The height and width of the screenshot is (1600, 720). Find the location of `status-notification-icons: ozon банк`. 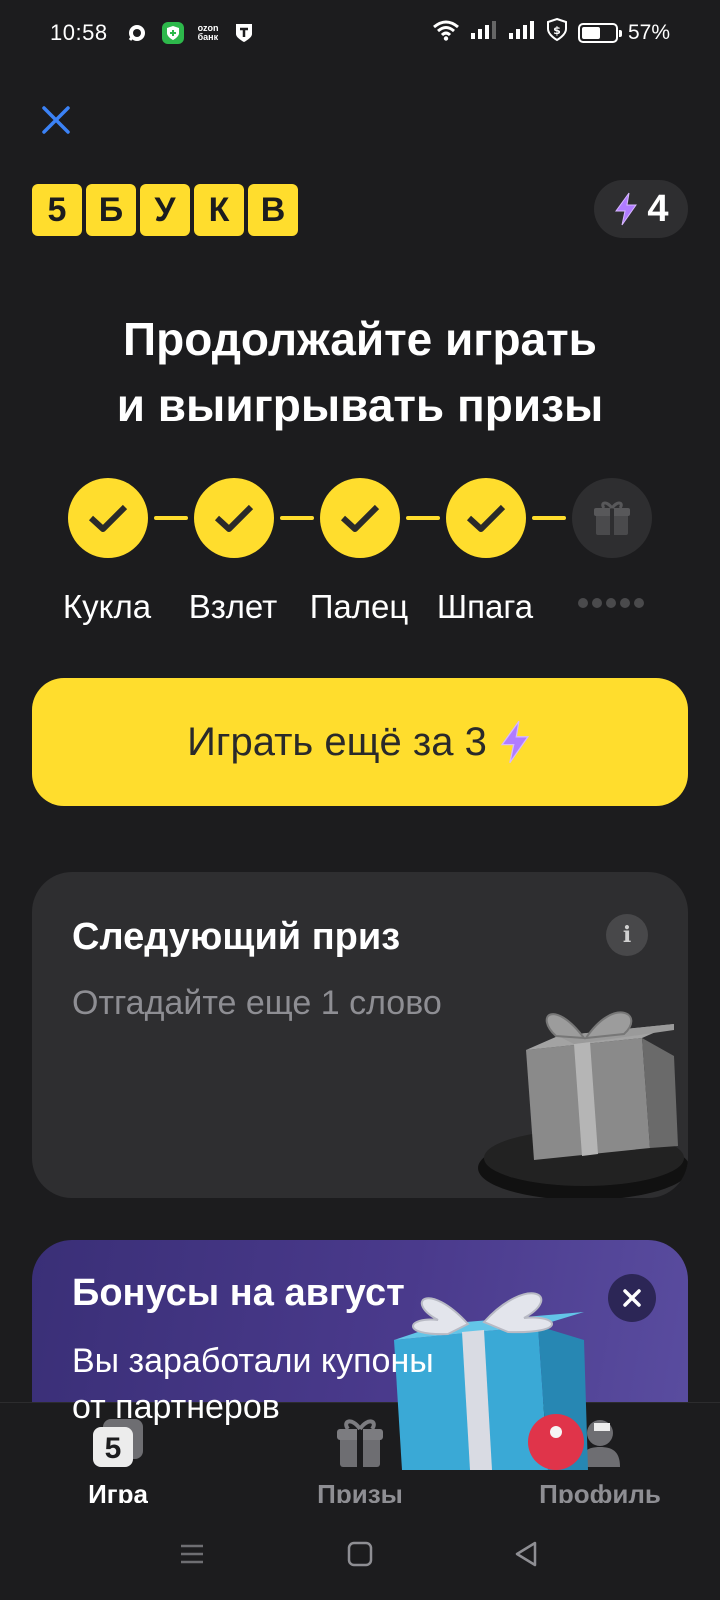

status-notification-icons: ozon банк is located at coordinates (190, 33).